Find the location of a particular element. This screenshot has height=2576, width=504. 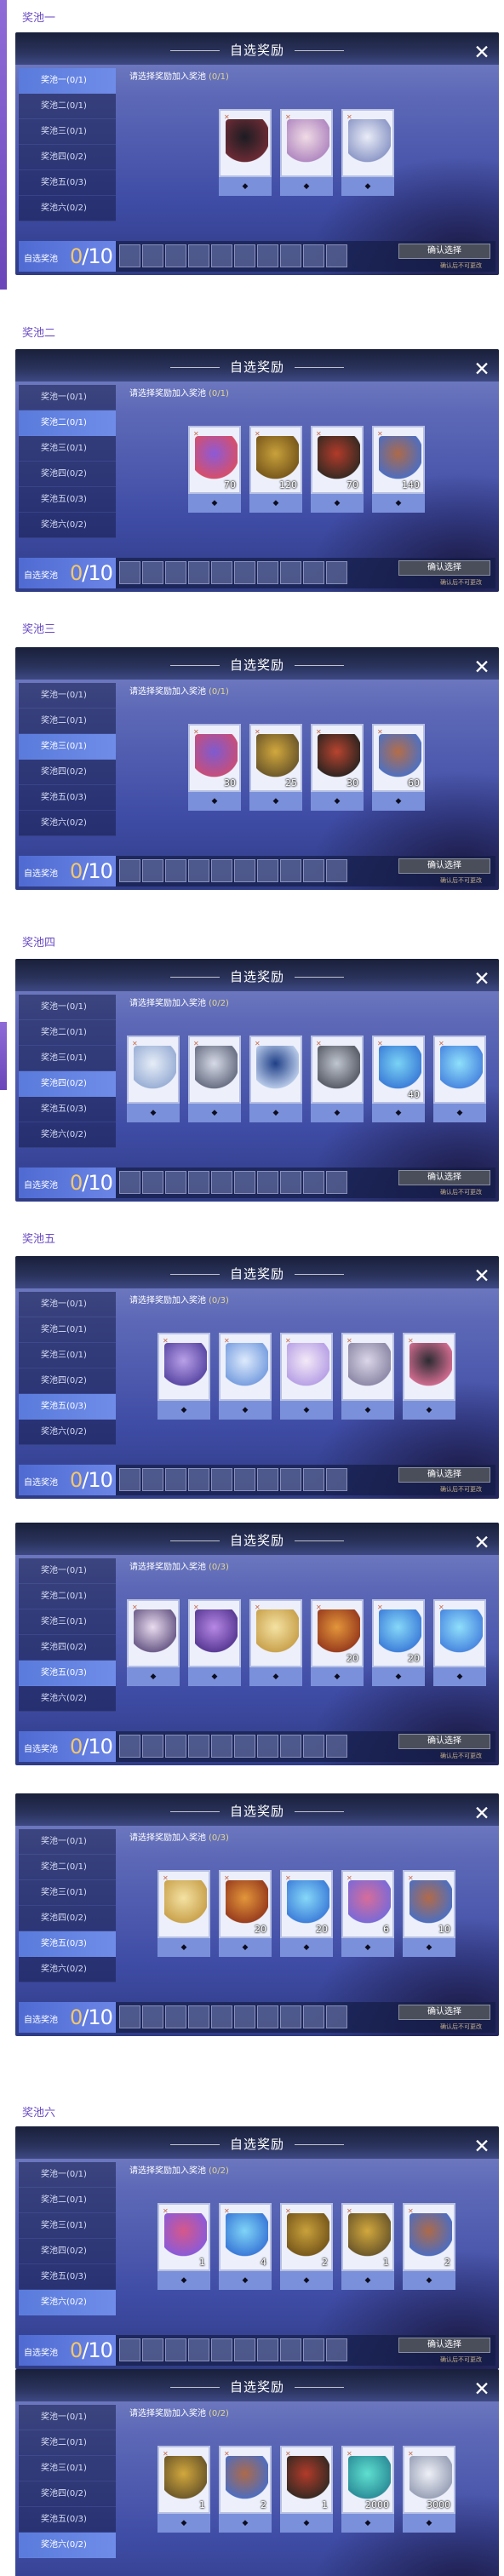

reward-item: ✕ 30 ◆ is located at coordinates (337, 771).